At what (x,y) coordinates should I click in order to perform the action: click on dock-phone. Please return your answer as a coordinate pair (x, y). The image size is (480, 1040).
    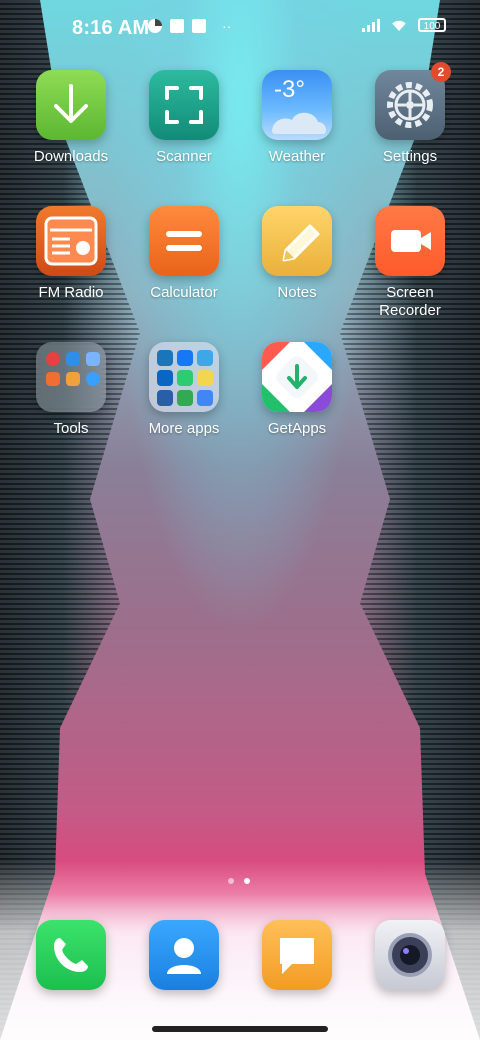
    Looking at the image, I should click on (71, 955).